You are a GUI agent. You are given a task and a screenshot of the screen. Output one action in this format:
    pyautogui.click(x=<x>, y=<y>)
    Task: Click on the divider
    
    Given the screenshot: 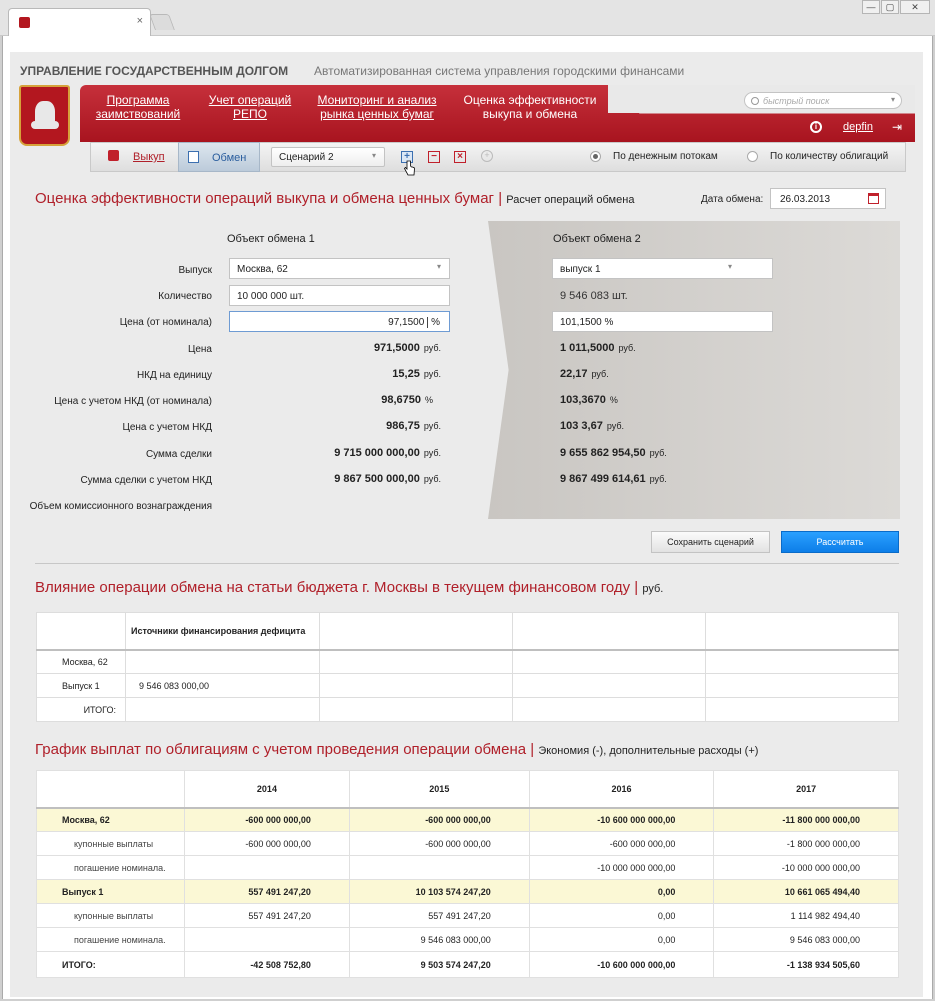 What is the action you would take?
    pyautogui.click(x=467, y=563)
    